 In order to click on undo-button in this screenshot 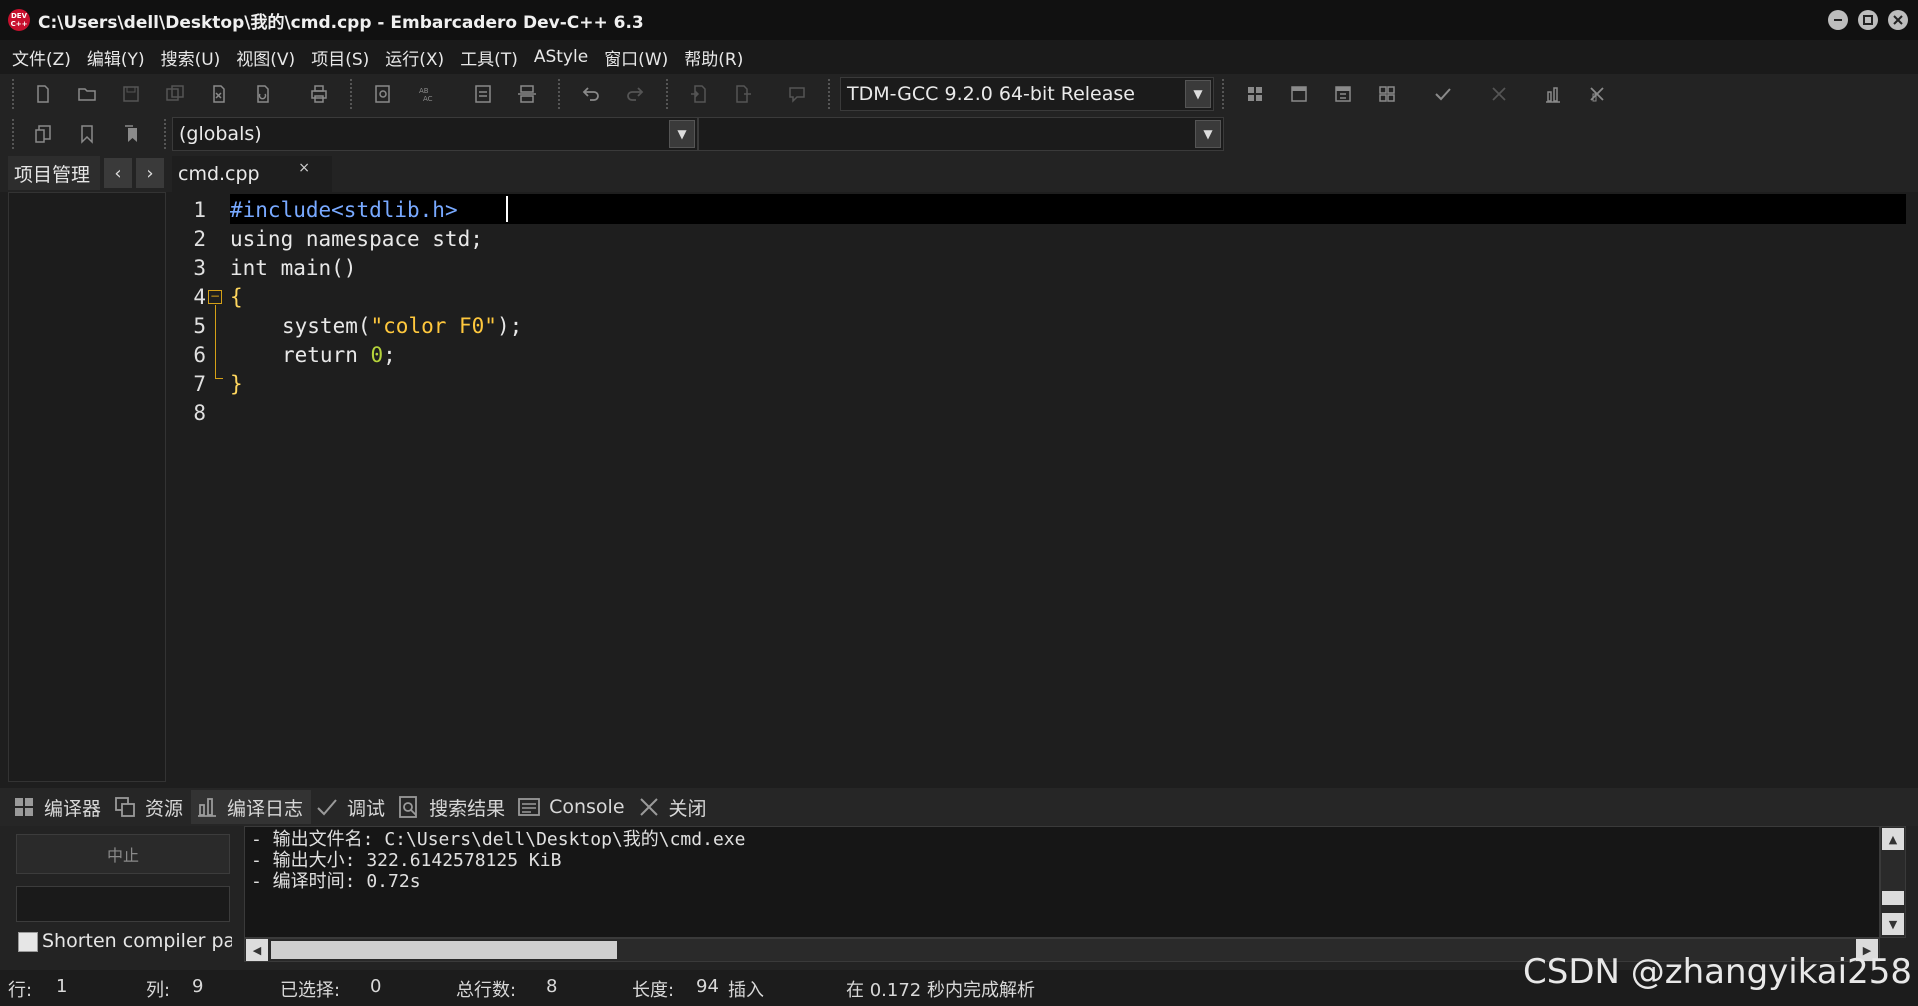, I will do `click(591, 94)`.